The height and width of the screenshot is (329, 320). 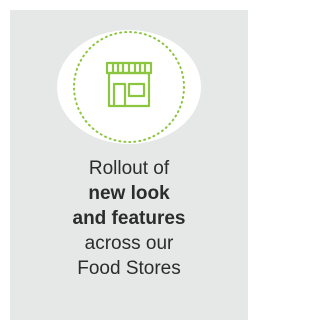 I want to click on storefront-icon, so click(x=129, y=87).